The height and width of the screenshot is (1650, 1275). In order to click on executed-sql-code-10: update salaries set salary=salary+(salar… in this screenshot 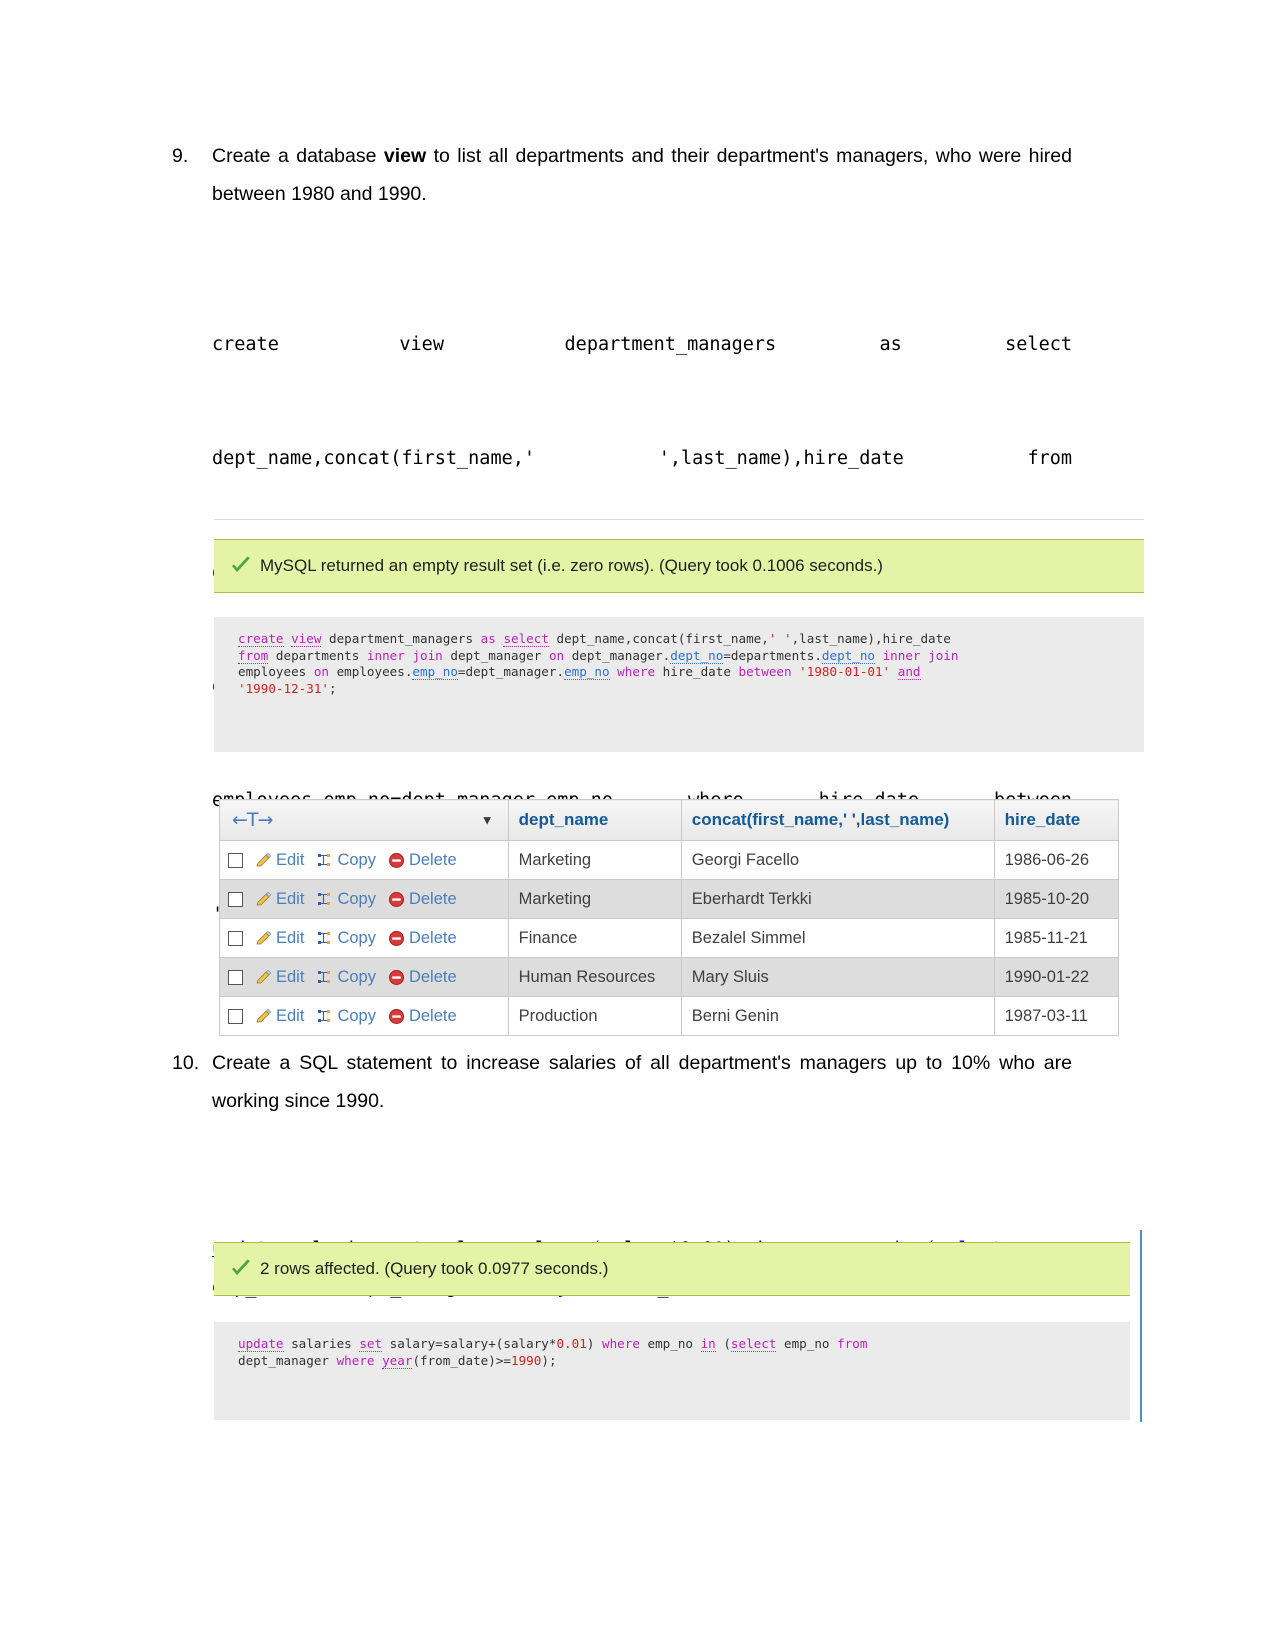, I will do `click(676, 1352)`.